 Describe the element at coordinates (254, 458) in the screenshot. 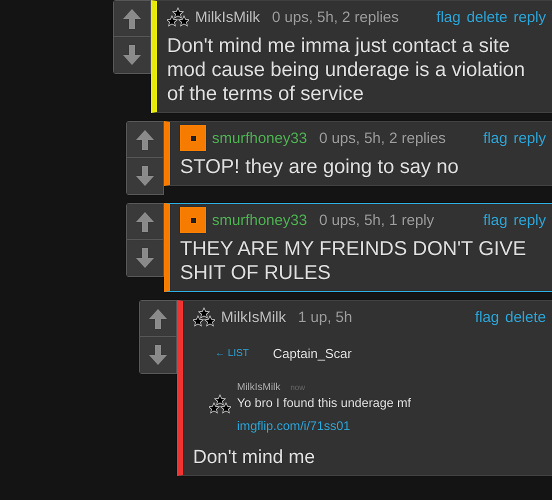

I see `caption-text: Don't mind me` at that location.